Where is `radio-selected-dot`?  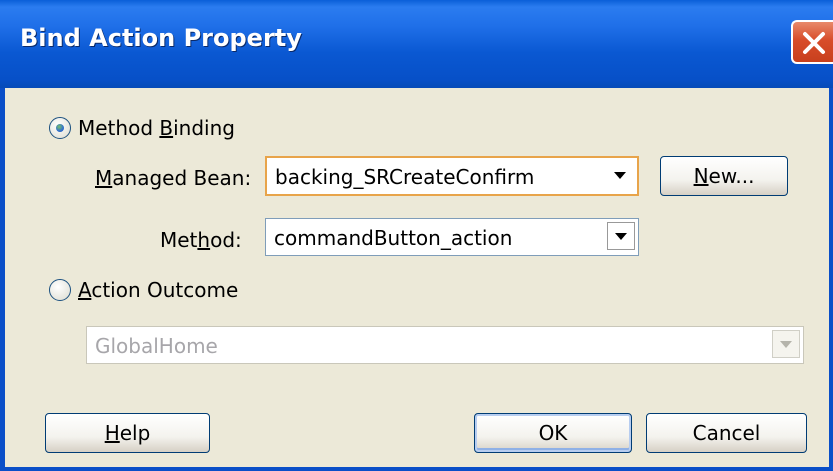 radio-selected-dot is located at coordinates (60, 128).